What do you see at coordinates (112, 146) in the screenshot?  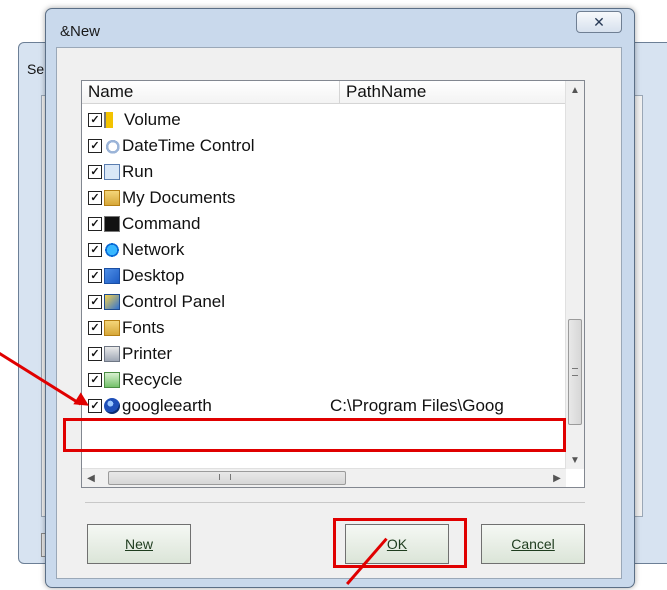 I see `datetime-icon` at bounding box center [112, 146].